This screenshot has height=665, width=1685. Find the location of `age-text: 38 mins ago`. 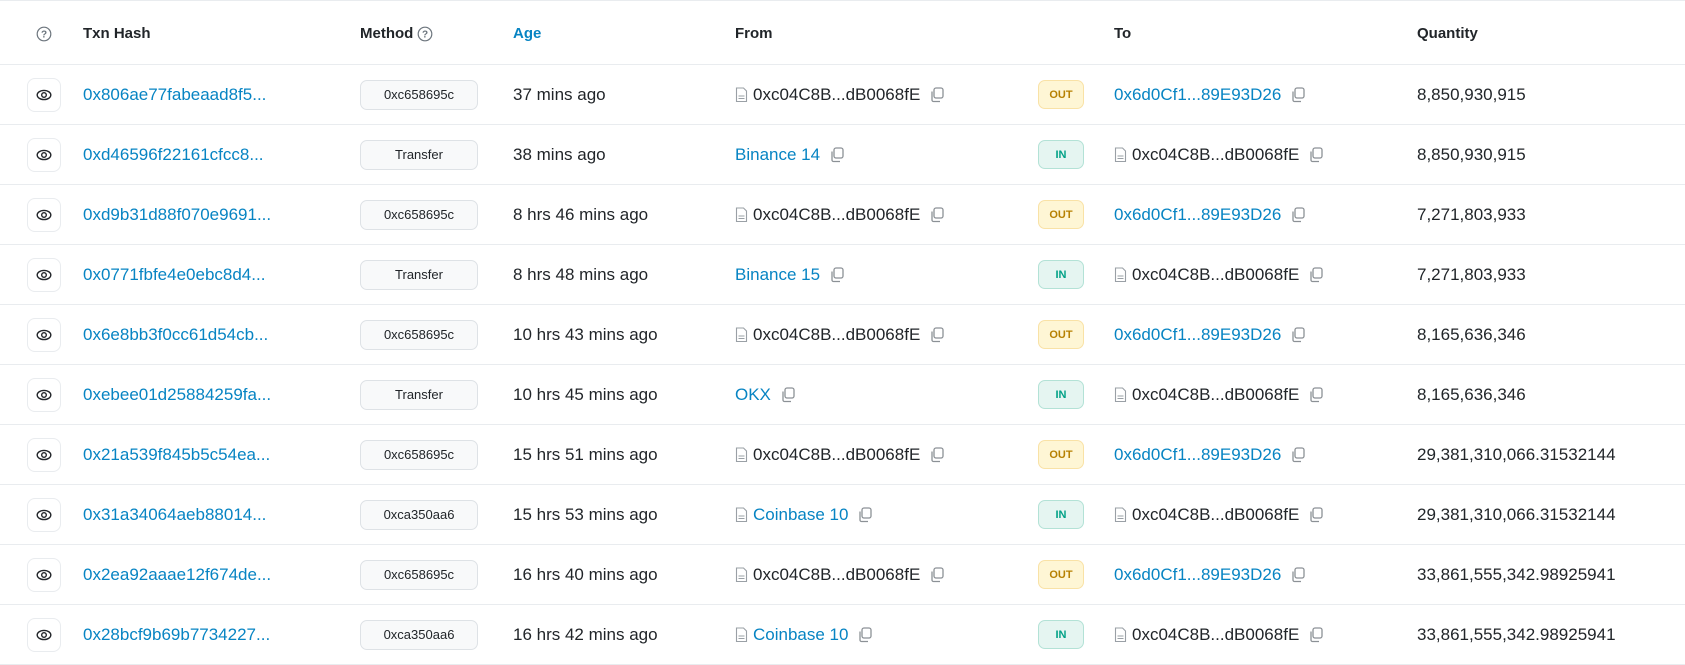

age-text: 38 mins ago is located at coordinates (559, 154).